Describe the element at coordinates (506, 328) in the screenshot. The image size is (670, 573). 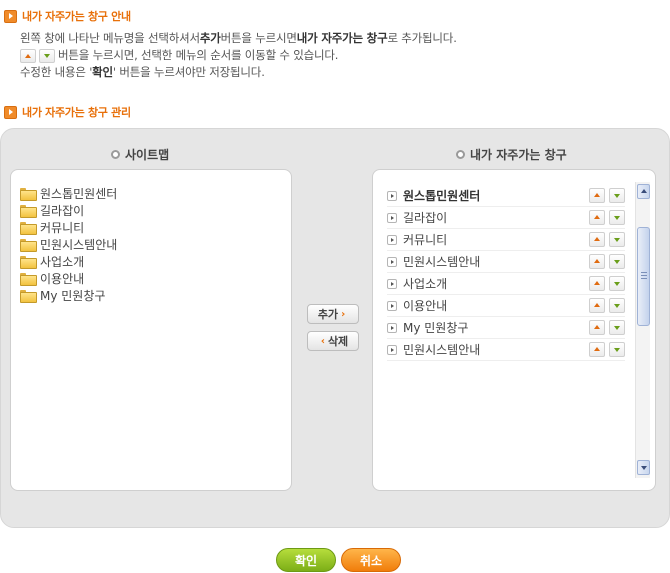
I see `favorite-item: My 민원창구` at that location.